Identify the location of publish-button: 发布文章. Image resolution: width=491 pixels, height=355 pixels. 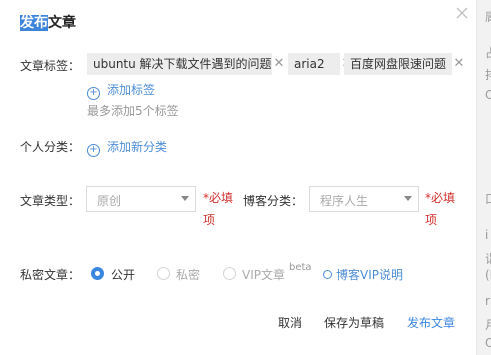
(431, 322).